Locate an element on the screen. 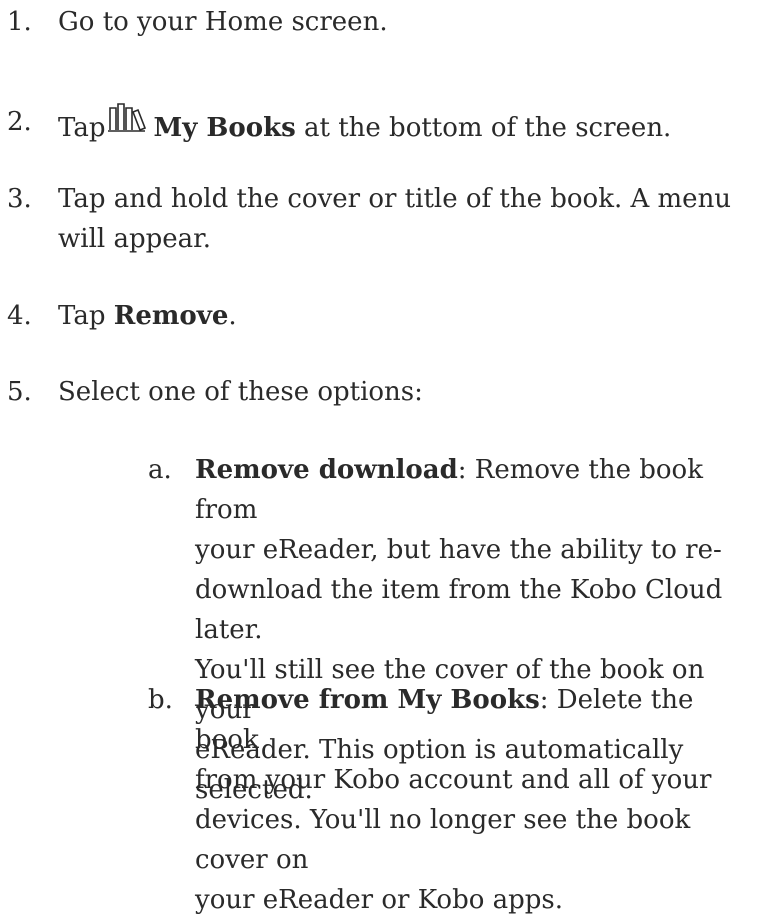 Image resolution: width=770 pixels, height=920 pixels. step-number: 2. is located at coordinates (19, 122).